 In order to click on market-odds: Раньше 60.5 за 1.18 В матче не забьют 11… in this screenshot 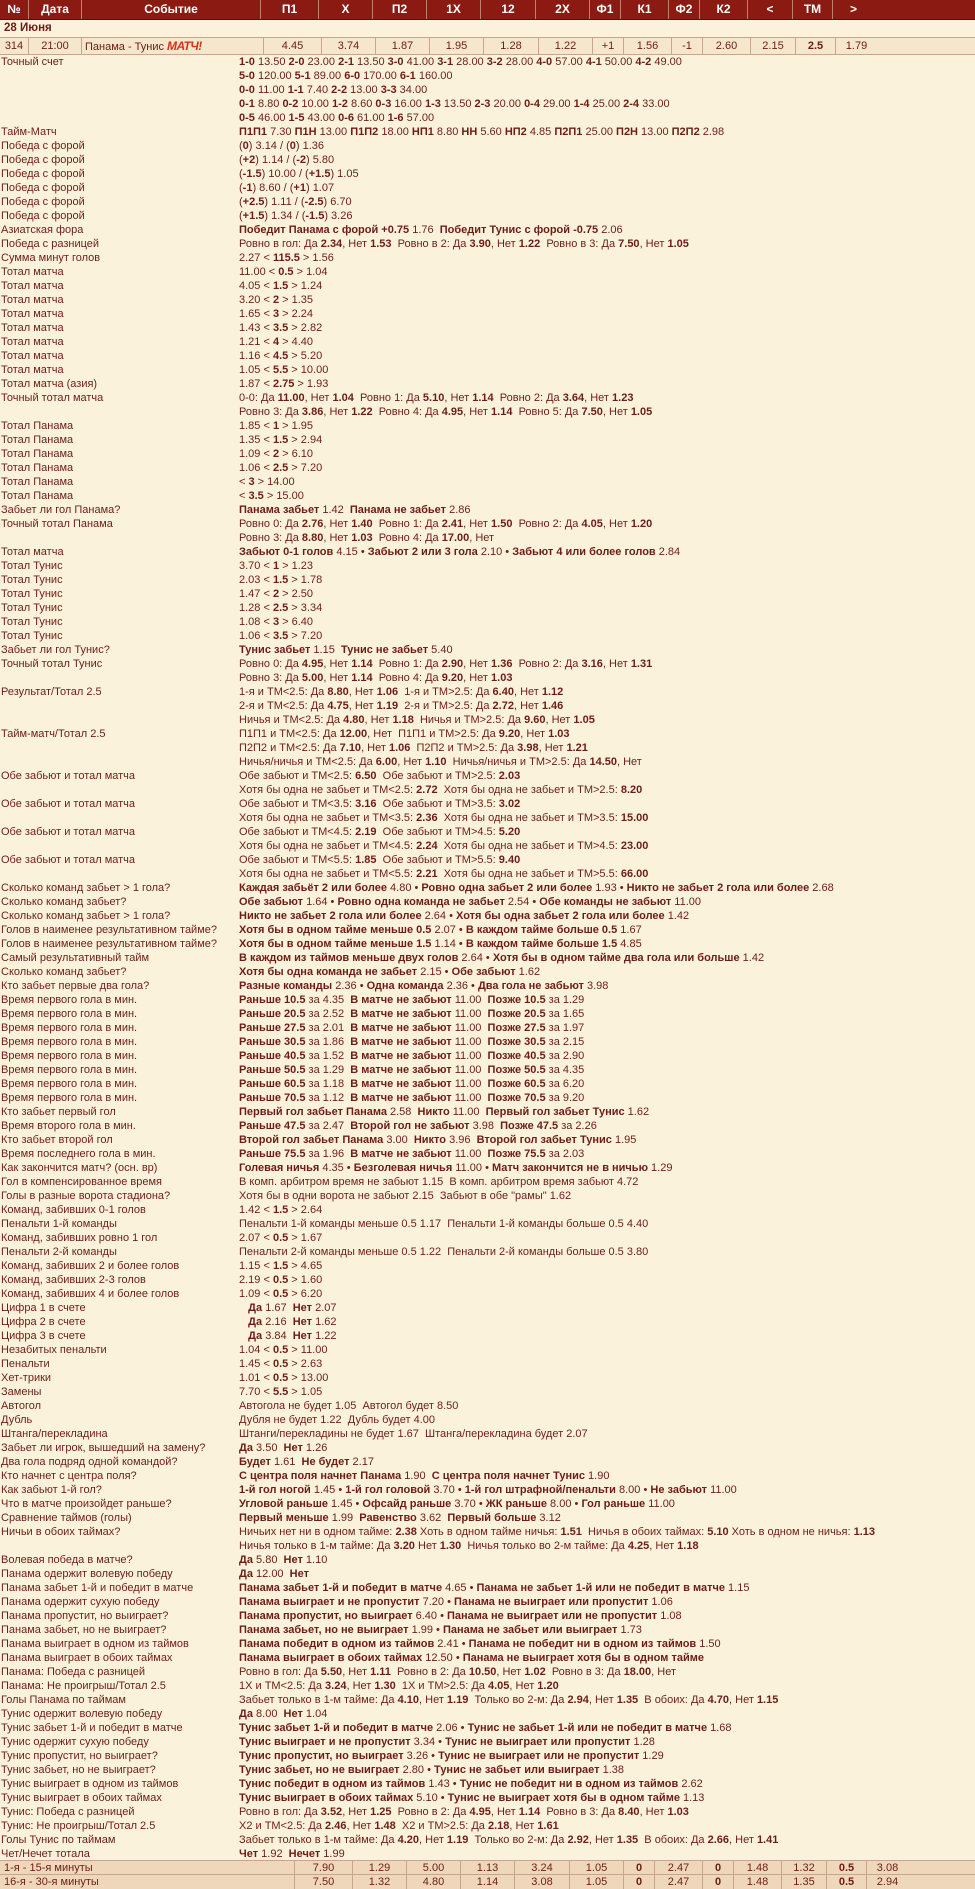, I will do `click(607, 1084)`.